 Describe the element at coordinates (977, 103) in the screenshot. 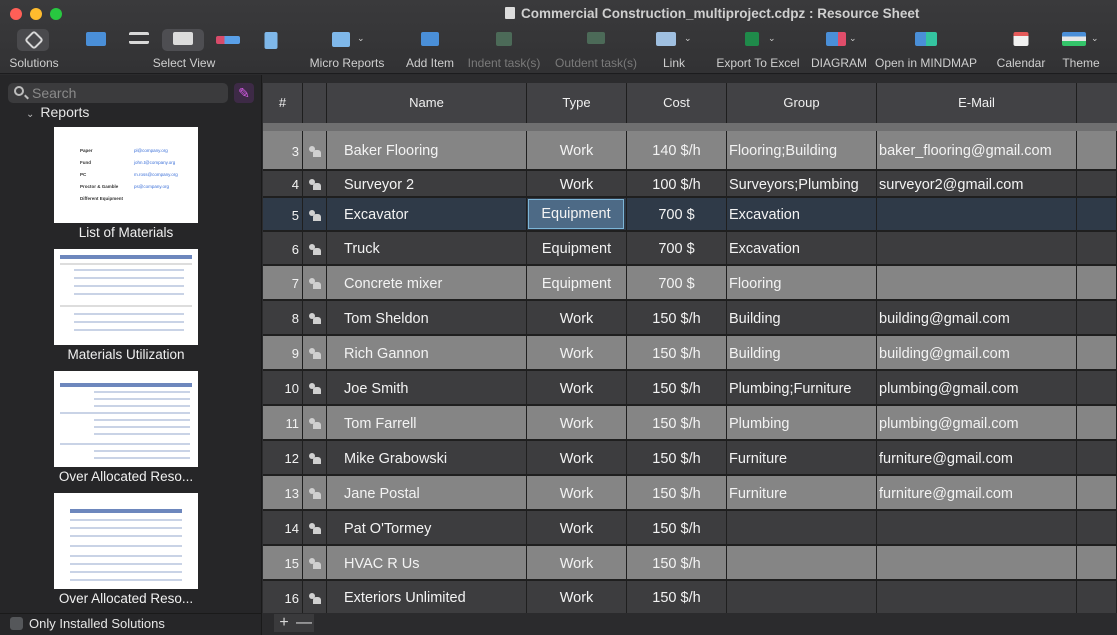

I see `column-header-email: E-Mail` at that location.